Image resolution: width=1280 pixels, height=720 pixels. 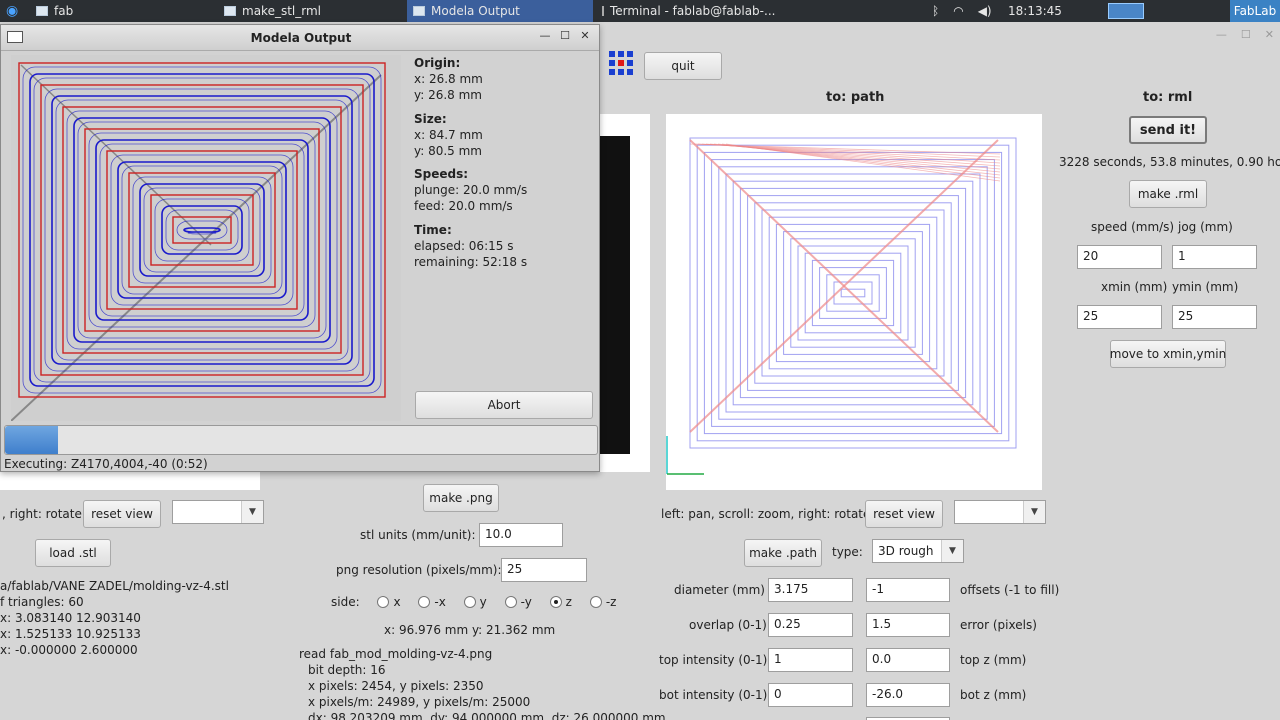 I want to click on png-resolution-input: 25, so click(x=544, y=570).